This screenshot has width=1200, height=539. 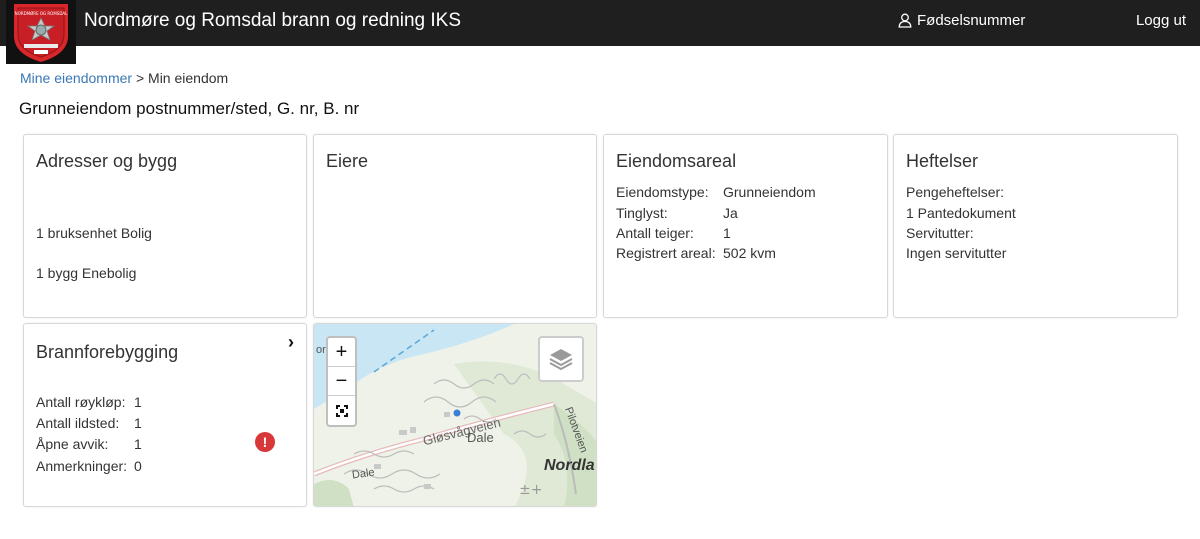 I want to click on parcel-count-label: Antall teiger:, so click(x=655, y=233).